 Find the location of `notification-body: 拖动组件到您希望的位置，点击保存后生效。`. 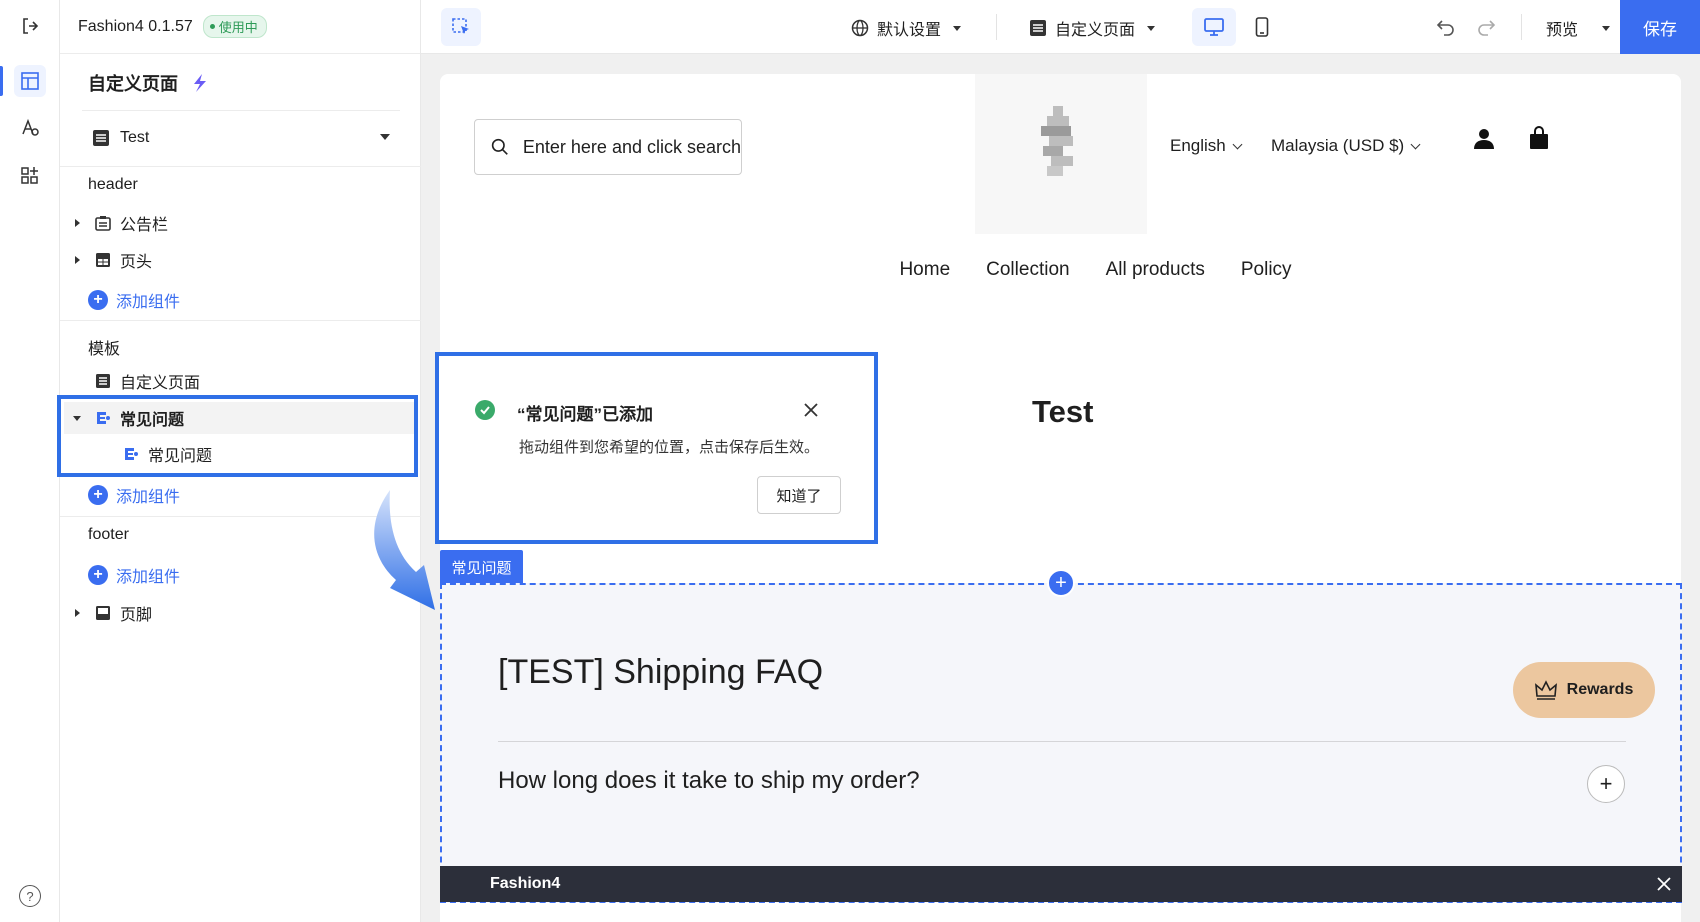

notification-body: 拖动组件到您希望的位置，点击保存后生效。 is located at coordinates (669, 447).